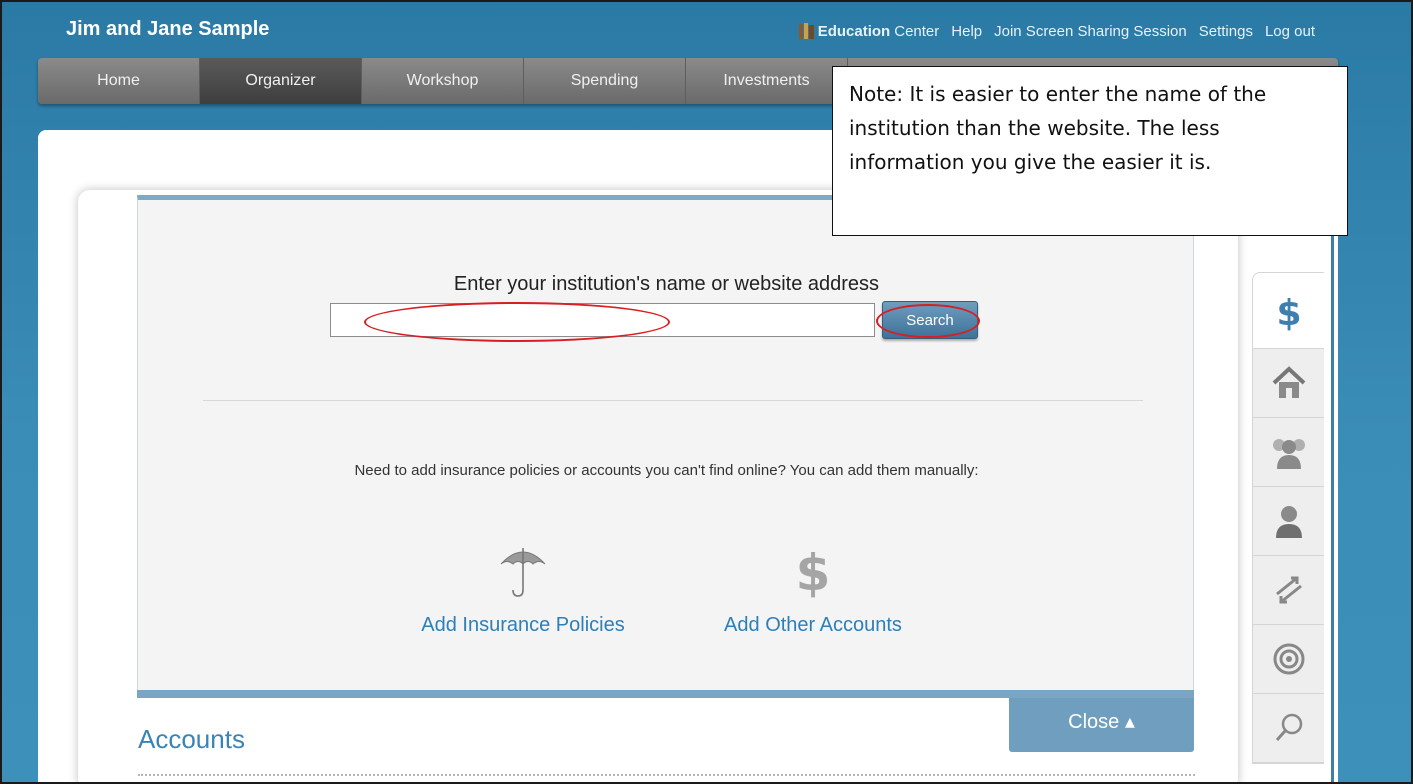  I want to click on home-icon, so click(1288, 382).